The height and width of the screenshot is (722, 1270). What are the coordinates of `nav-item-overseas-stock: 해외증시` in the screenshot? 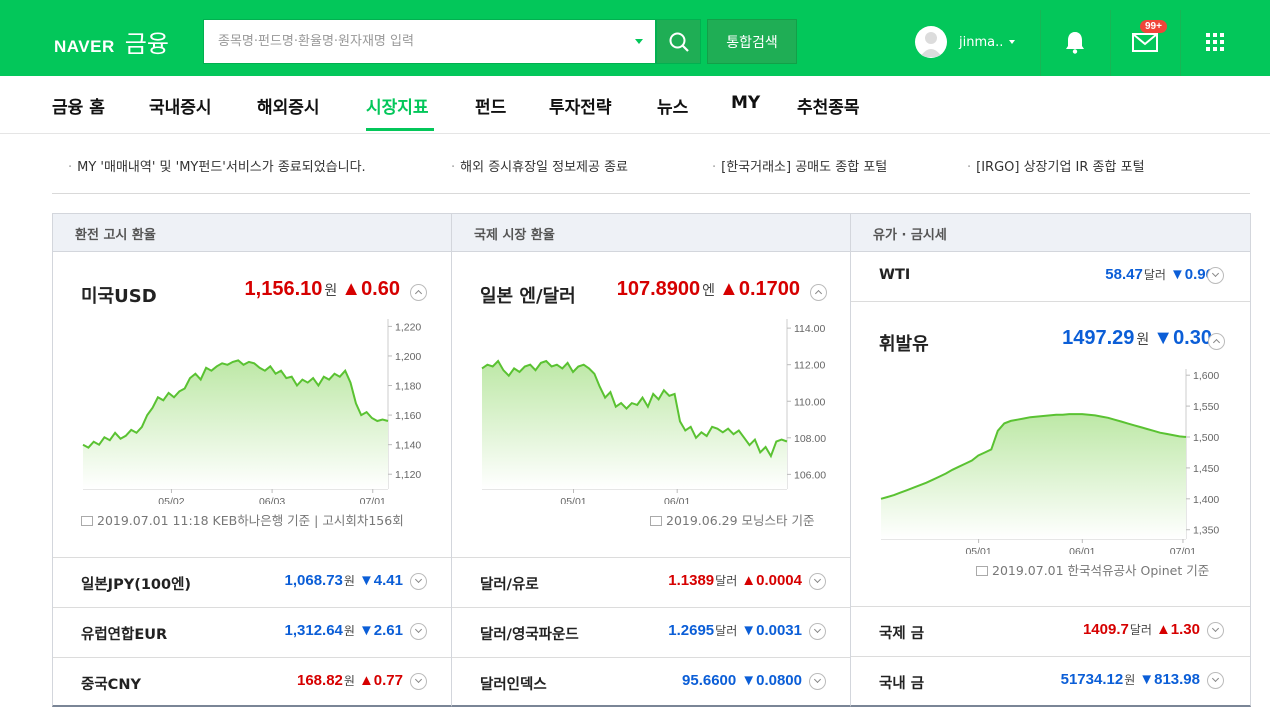 It's located at (288, 105).